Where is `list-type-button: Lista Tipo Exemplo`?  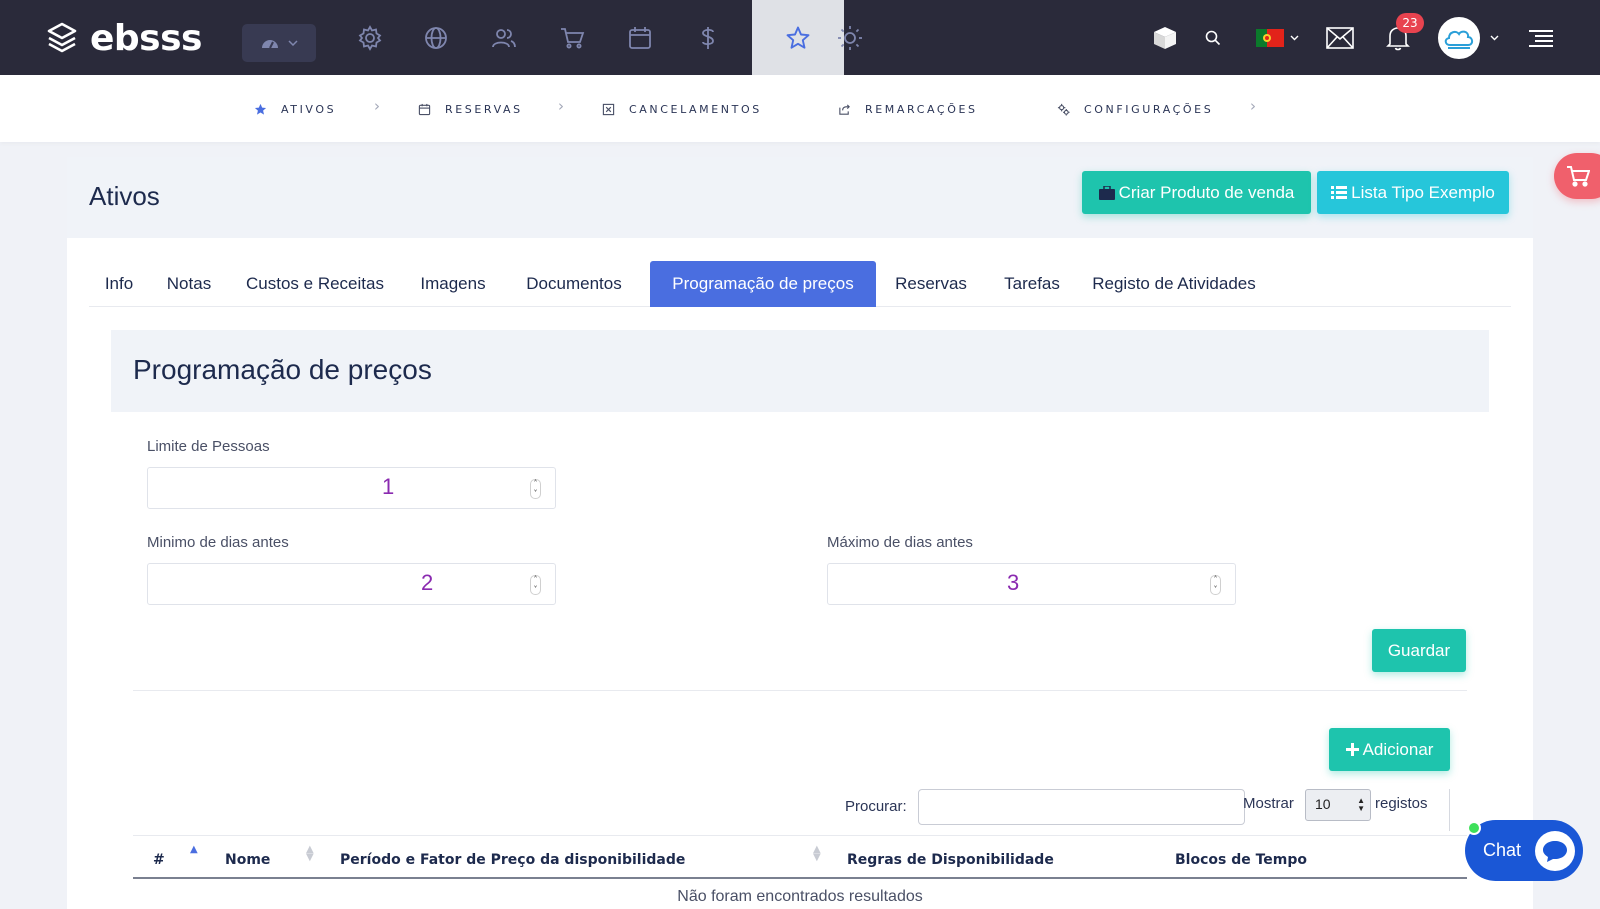 list-type-button: Lista Tipo Exemplo is located at coordinates (1413, 192).